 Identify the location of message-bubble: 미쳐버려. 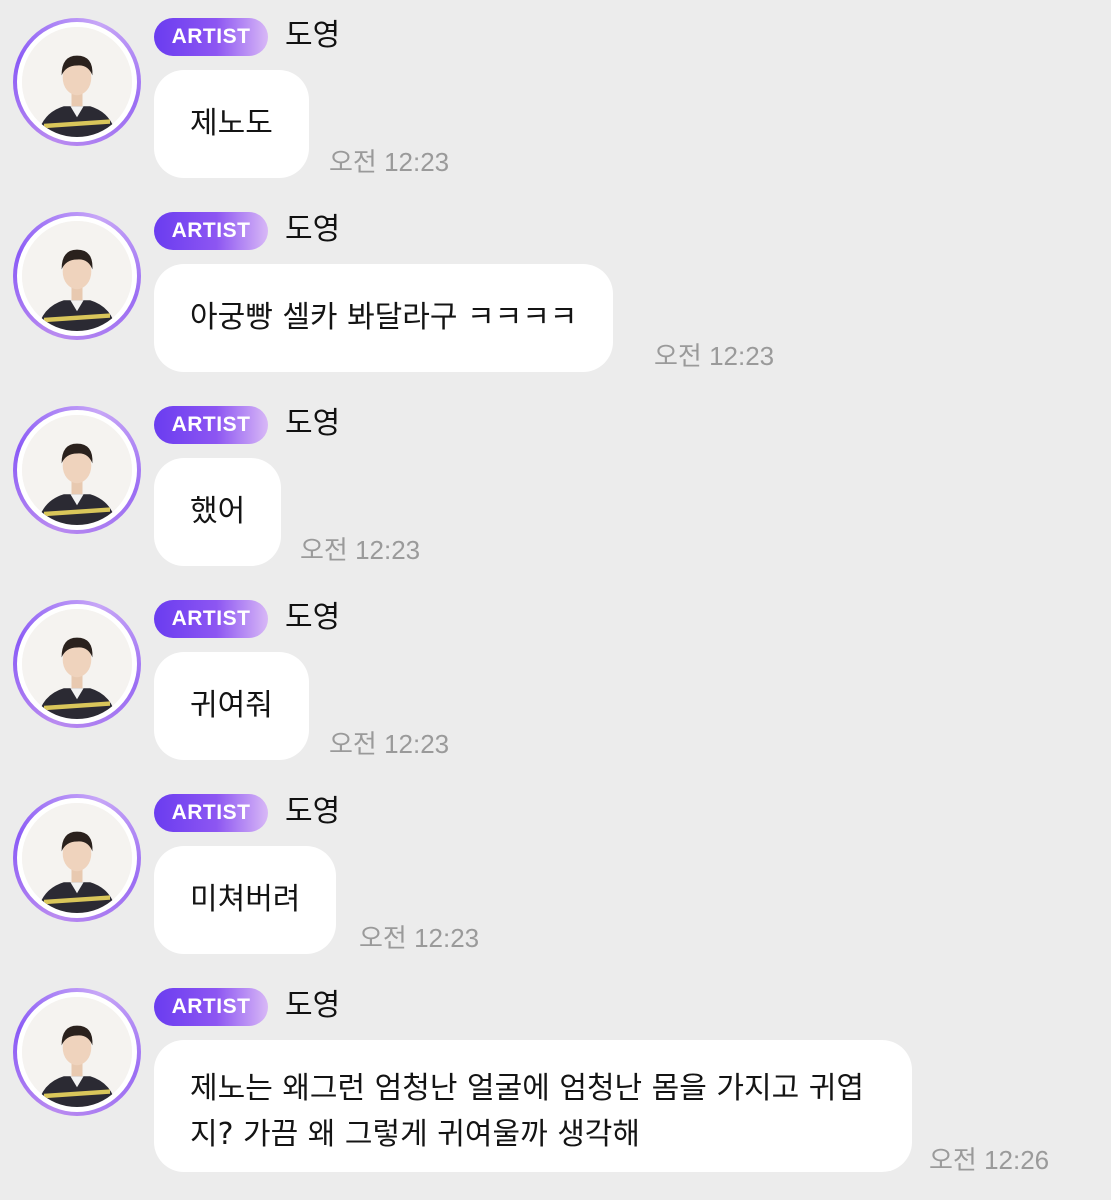
(245, 900).